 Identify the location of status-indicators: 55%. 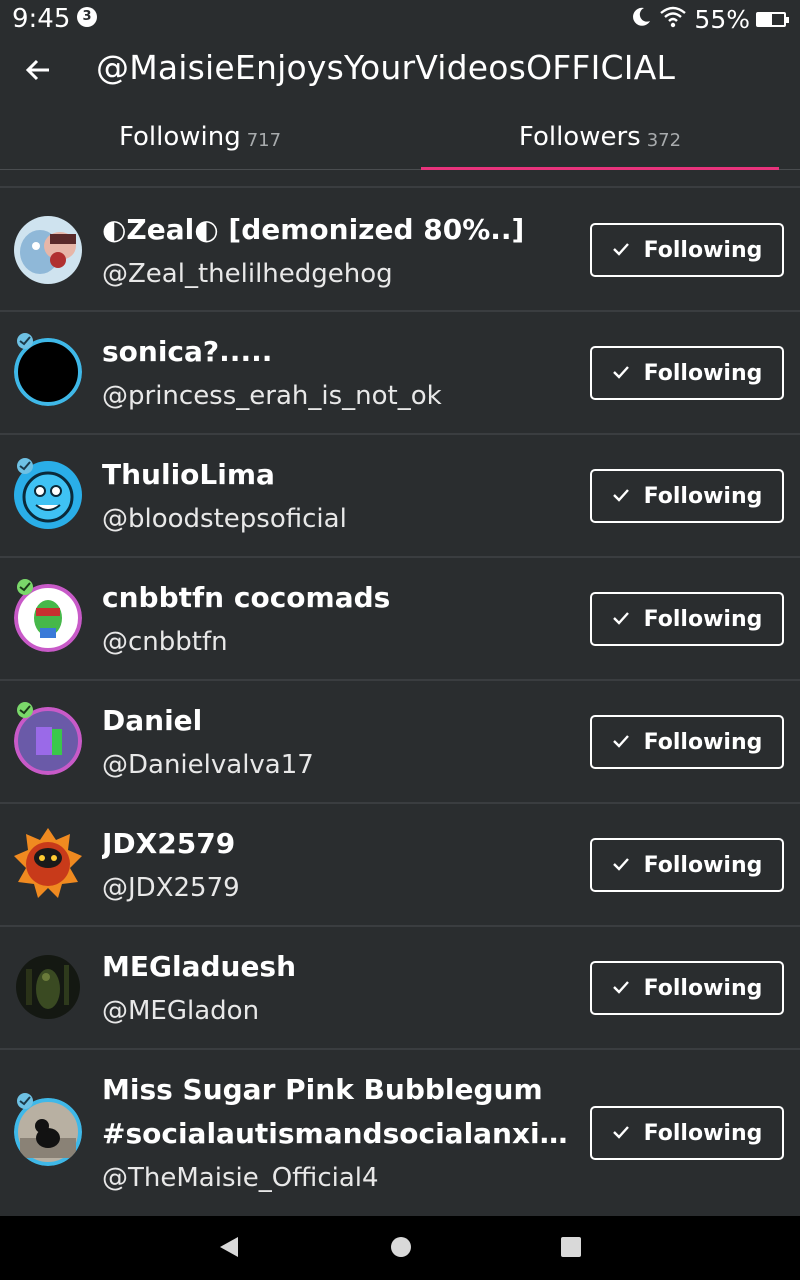
(709, 19).